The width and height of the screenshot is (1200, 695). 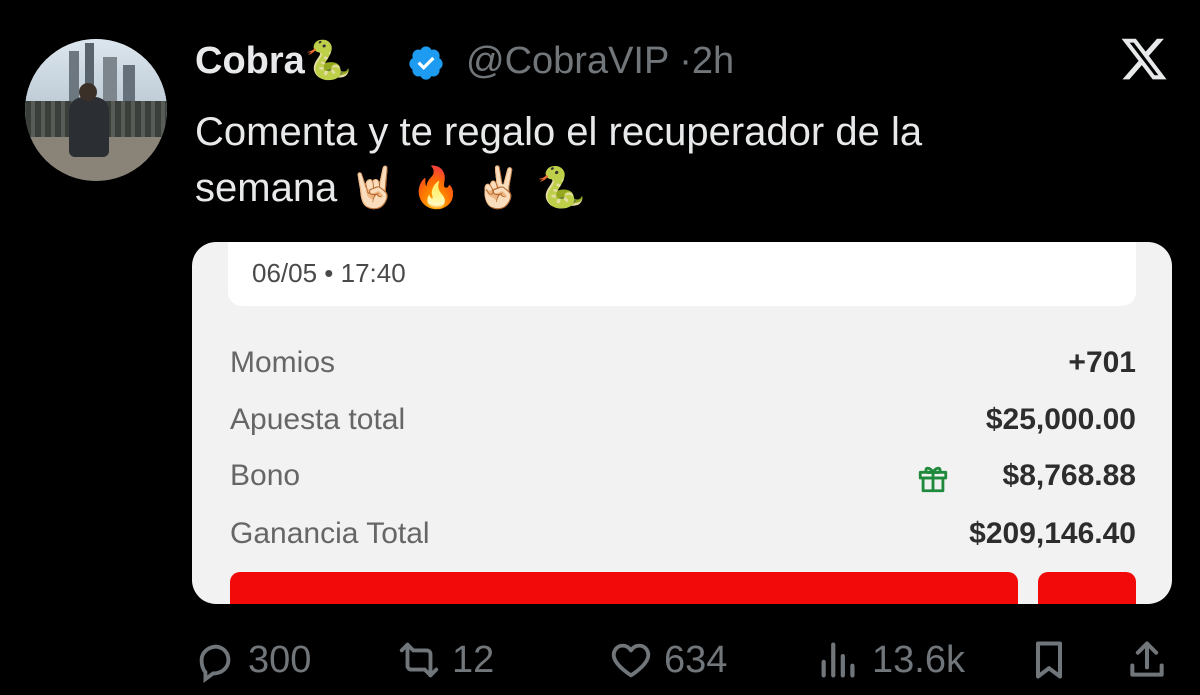 What do you see at coordinates (318, 419) in the screenshot?
I see `row-label: Apuesta total` at bounding box center [318, 419].